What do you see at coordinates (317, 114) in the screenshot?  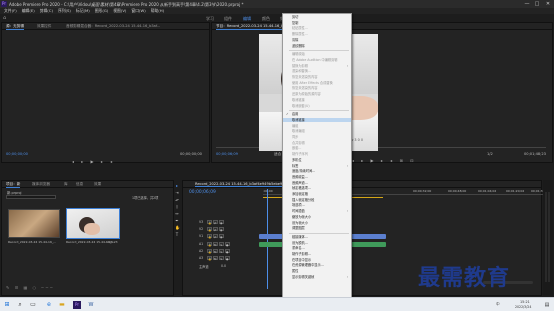 I see `context-menu-item: 启用 ✓` at bounding box center [317, 114].